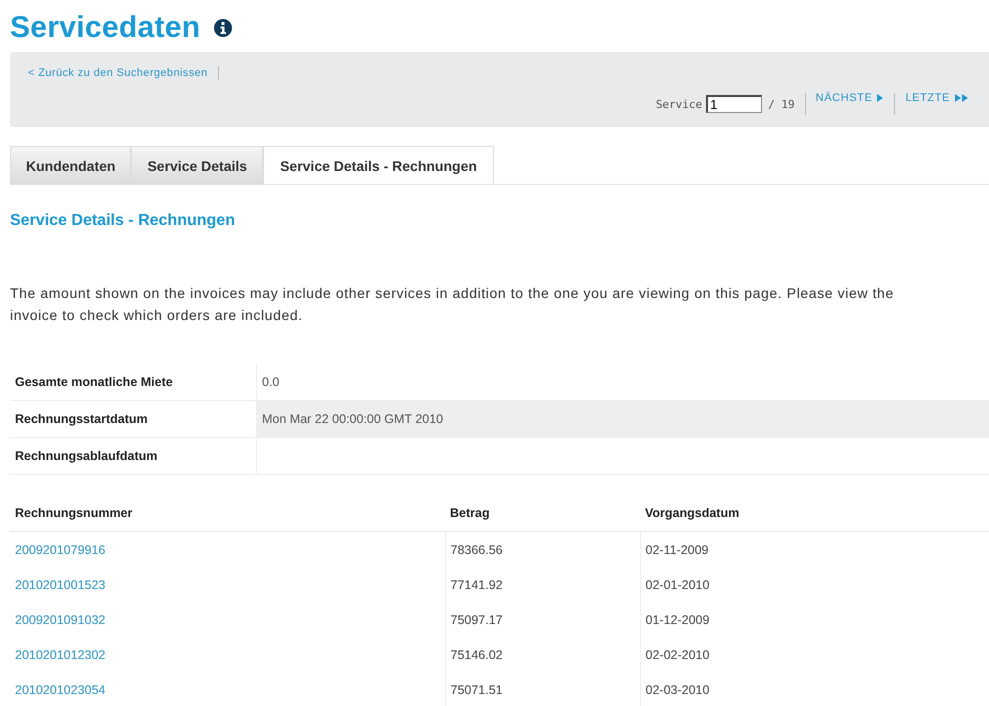 The width and height of the screenshot is (989, 706). Describe the element at coordinates (60, 655) in the screenshot. I see `invoice-number-link: 2010201012302` at that location.